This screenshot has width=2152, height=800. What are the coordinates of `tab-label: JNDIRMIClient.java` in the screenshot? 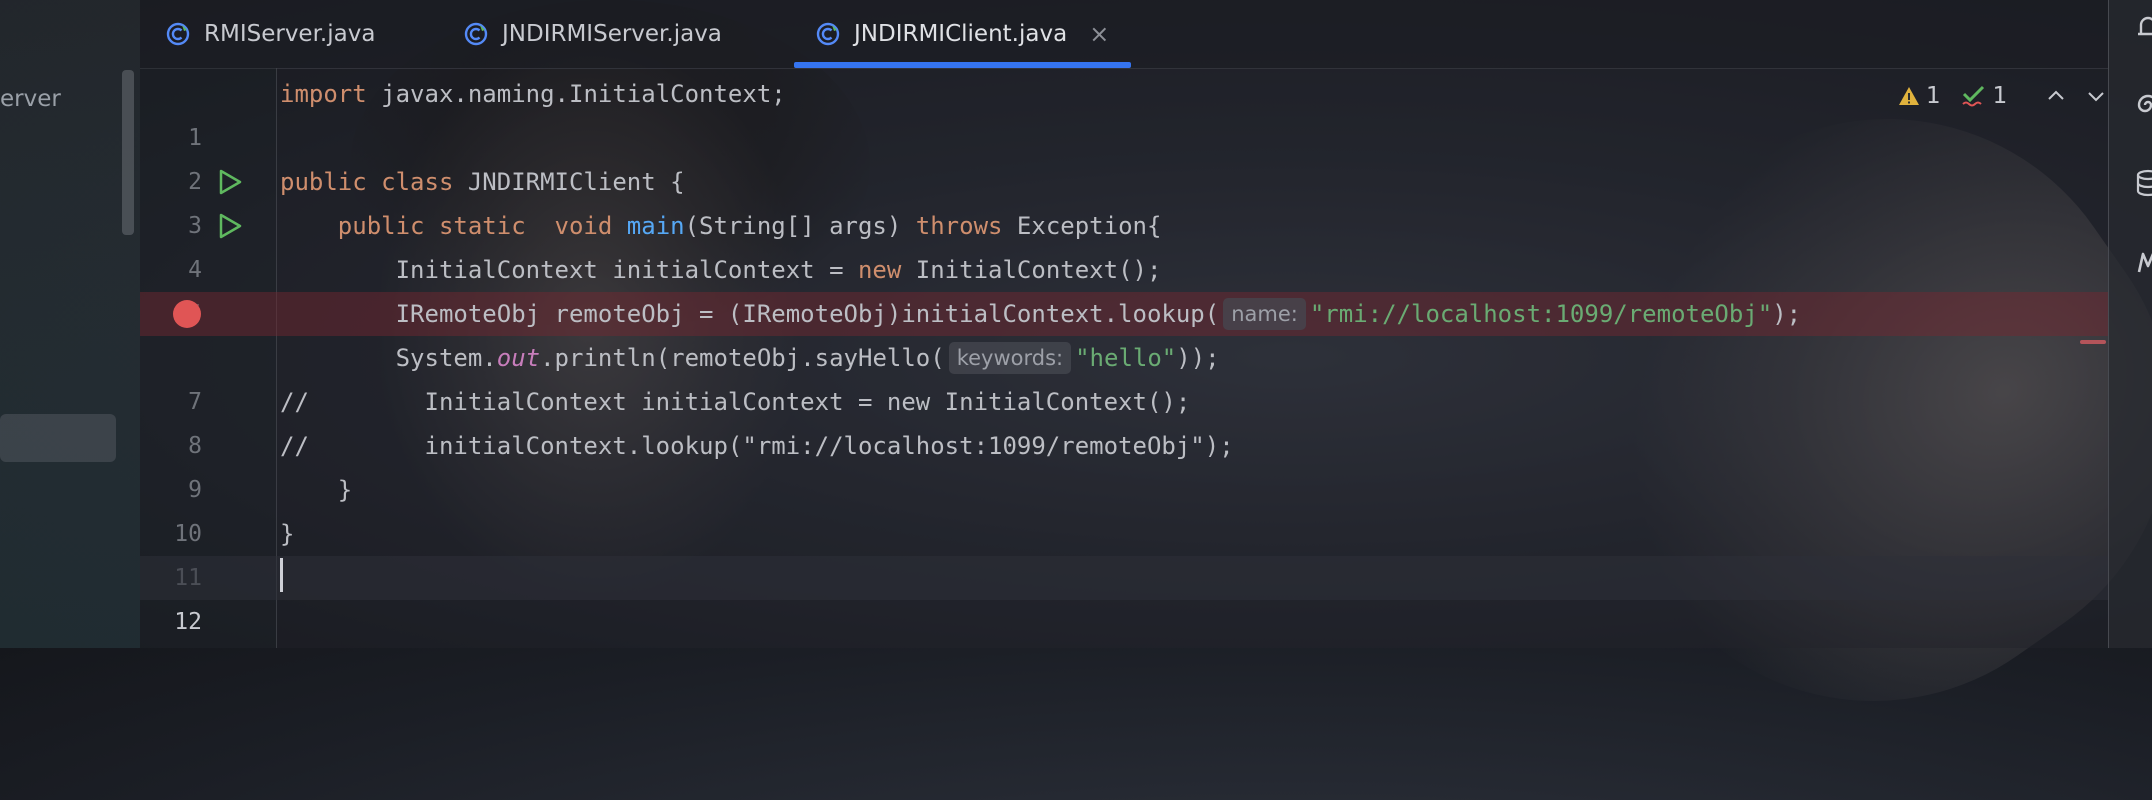 It's located at (961, 34).